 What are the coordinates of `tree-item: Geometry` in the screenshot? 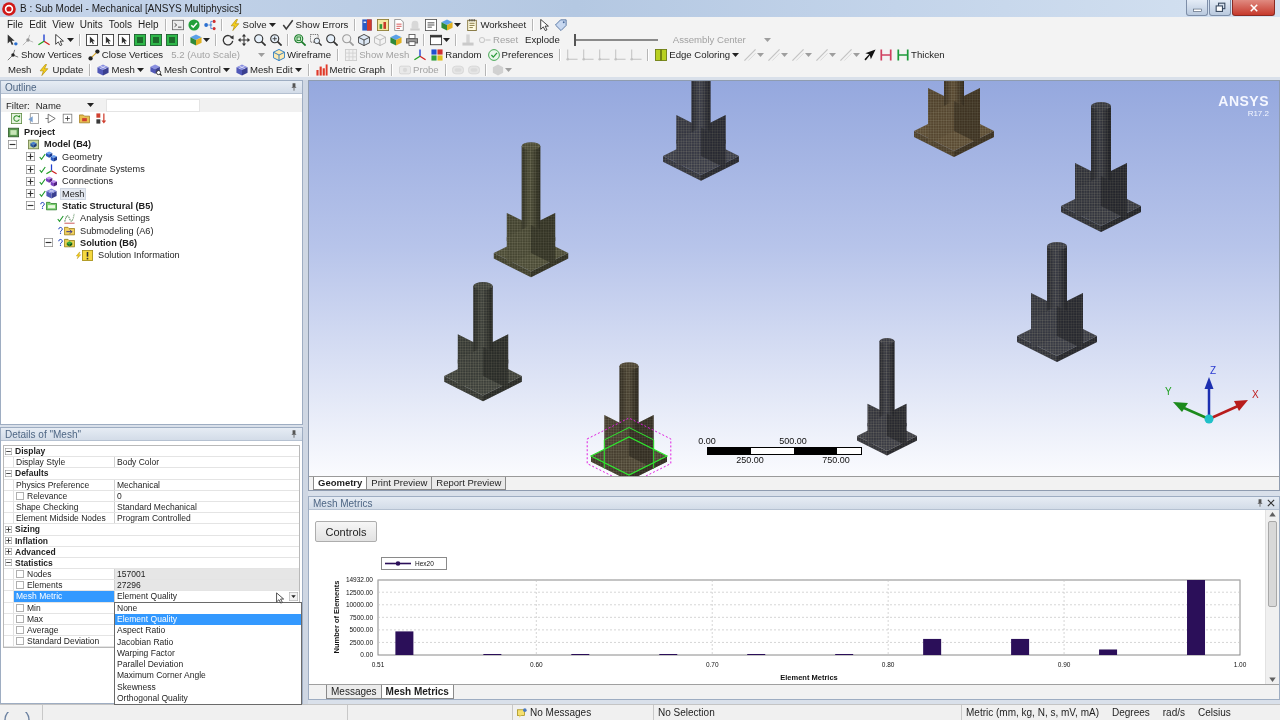 It's located at (82, 156).